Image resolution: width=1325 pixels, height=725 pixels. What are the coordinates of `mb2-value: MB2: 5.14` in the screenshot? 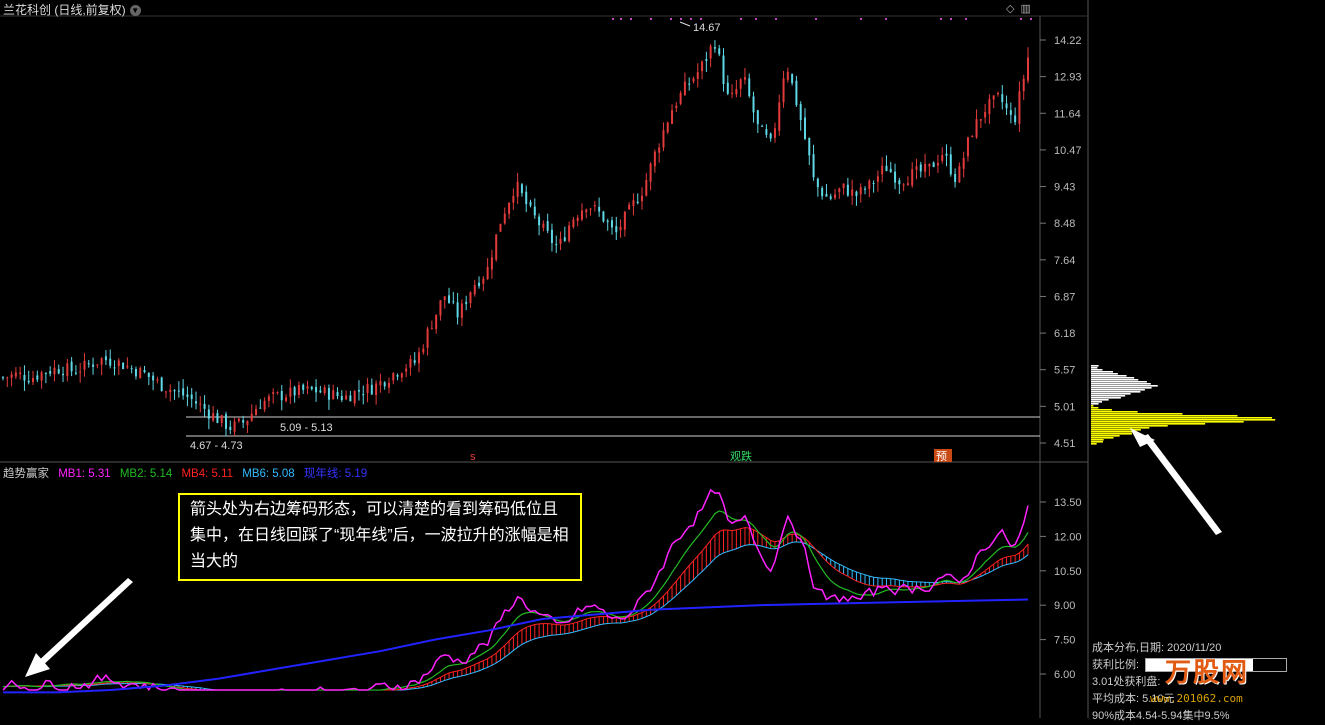 It's located at (146, 474).